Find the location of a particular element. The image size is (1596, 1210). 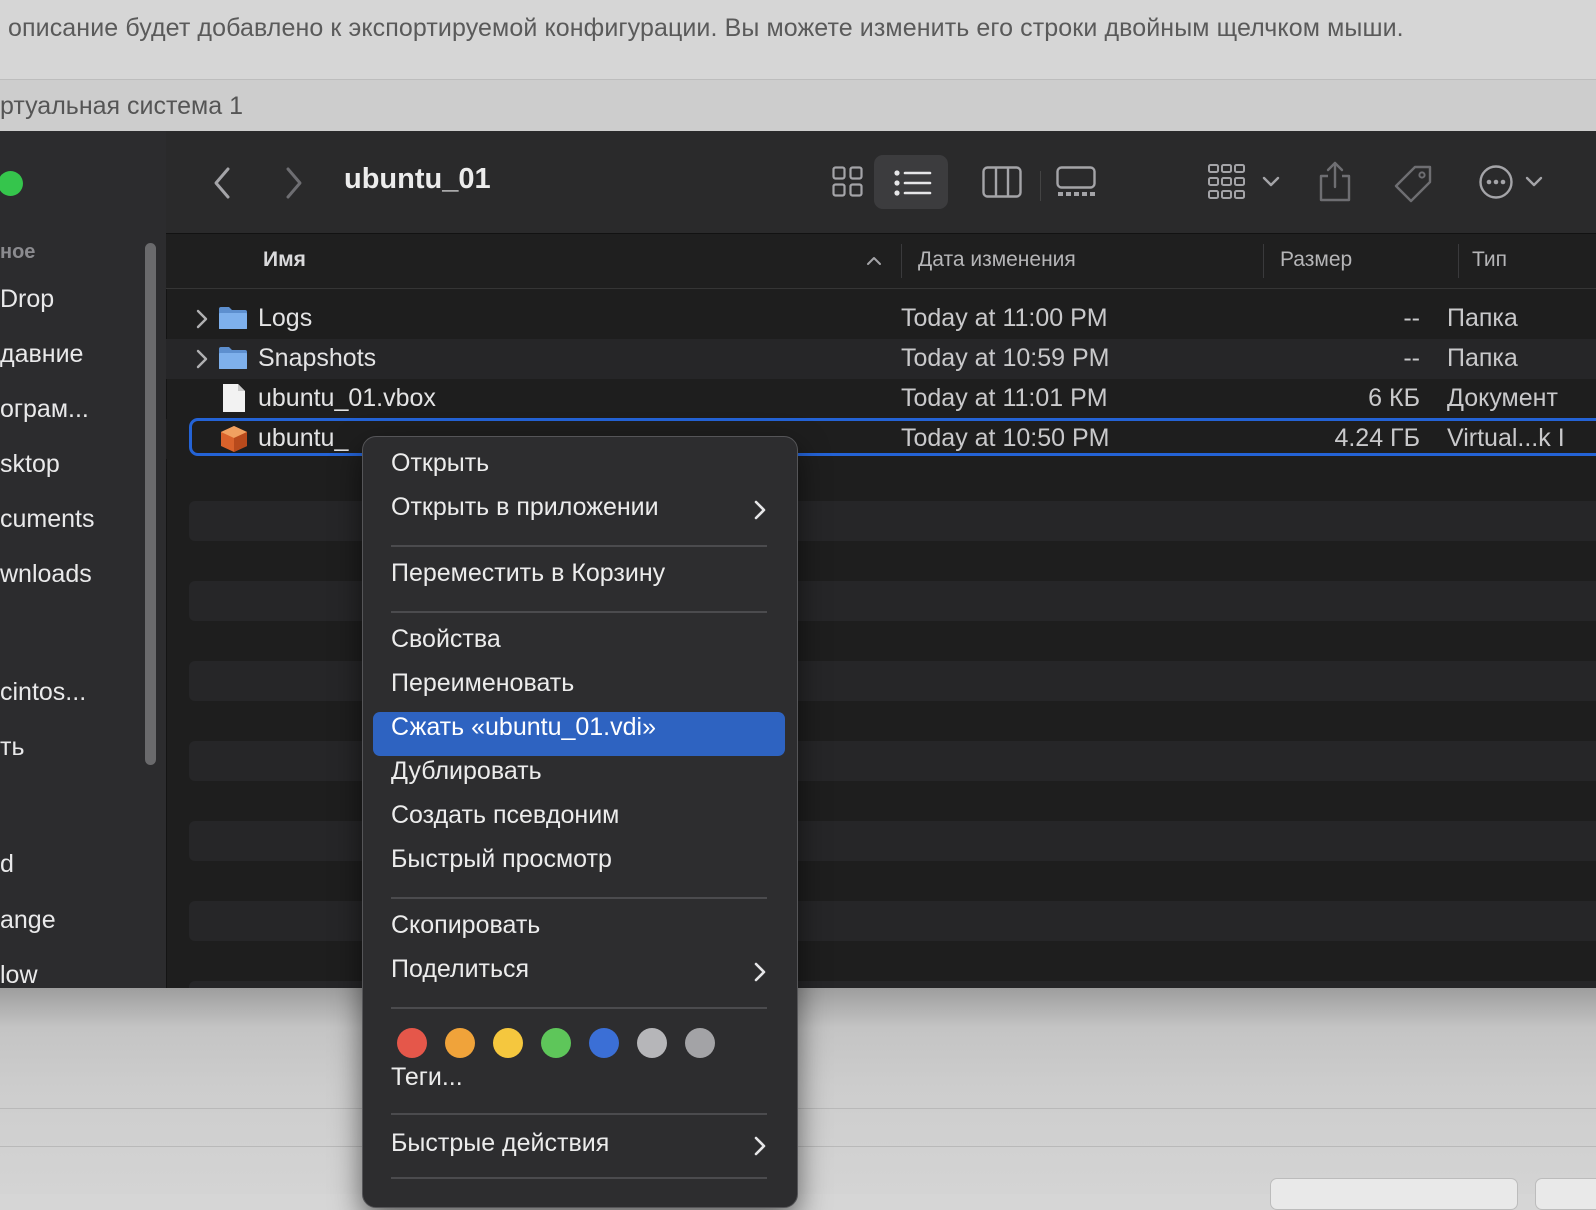

gallery-view-icon is located at coordinates (1076, 182).